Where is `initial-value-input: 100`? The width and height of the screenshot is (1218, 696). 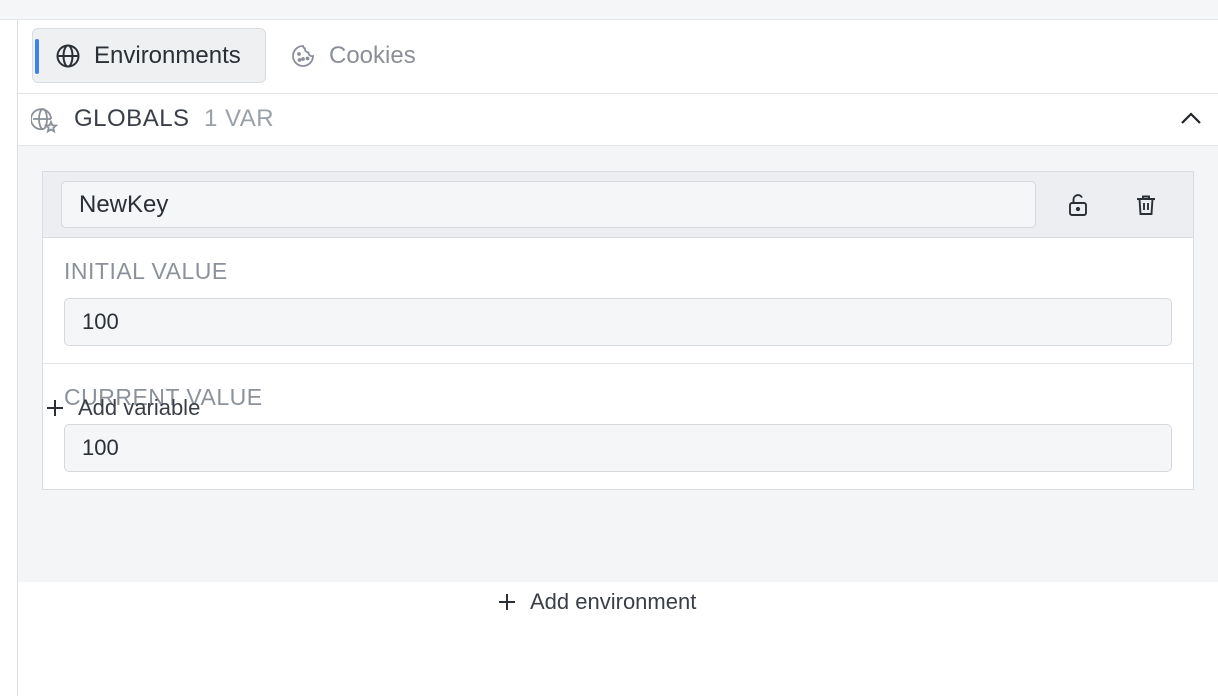 initial-value-input: 100 is located at coordinates (618, 322).